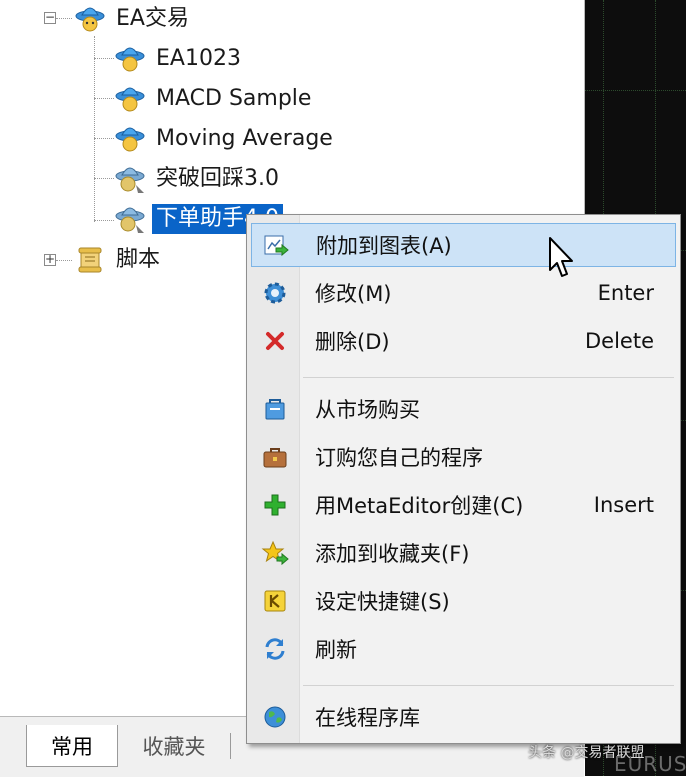 The height and width of the screenshot is (777, 686). I want to click on menu-item-shortcut: Delete, so click(619, 341).